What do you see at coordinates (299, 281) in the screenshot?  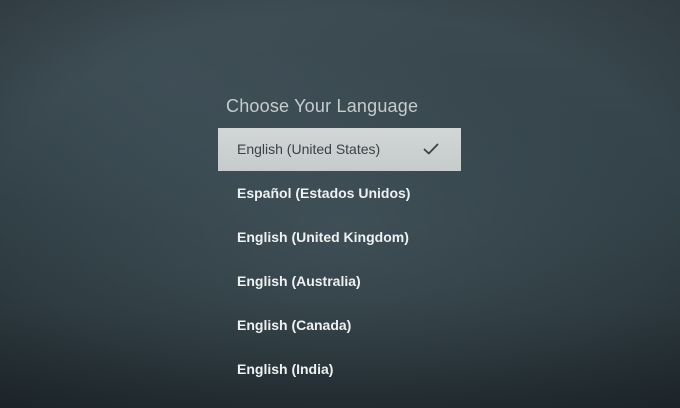 I see `language-option-label: English (Australia)` at bounding box center [299, 281].